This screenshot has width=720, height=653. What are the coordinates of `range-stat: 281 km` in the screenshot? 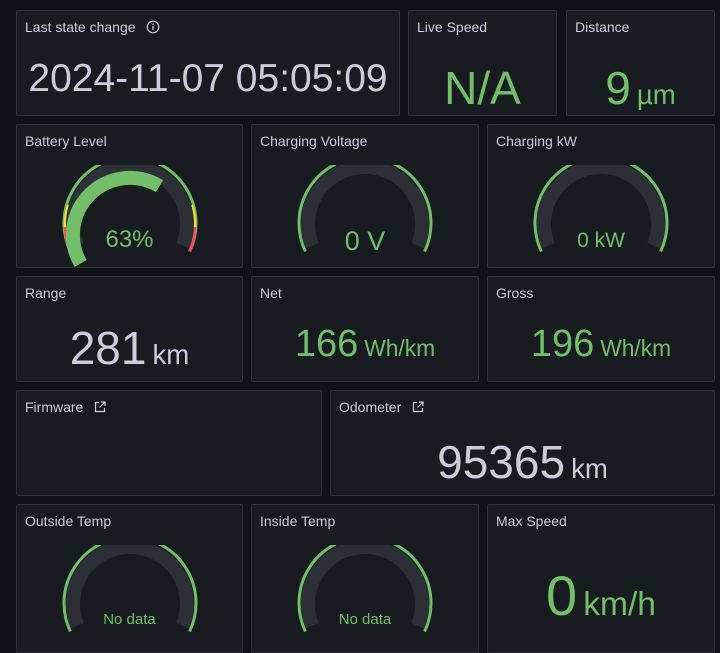 It's located at (129, 348).